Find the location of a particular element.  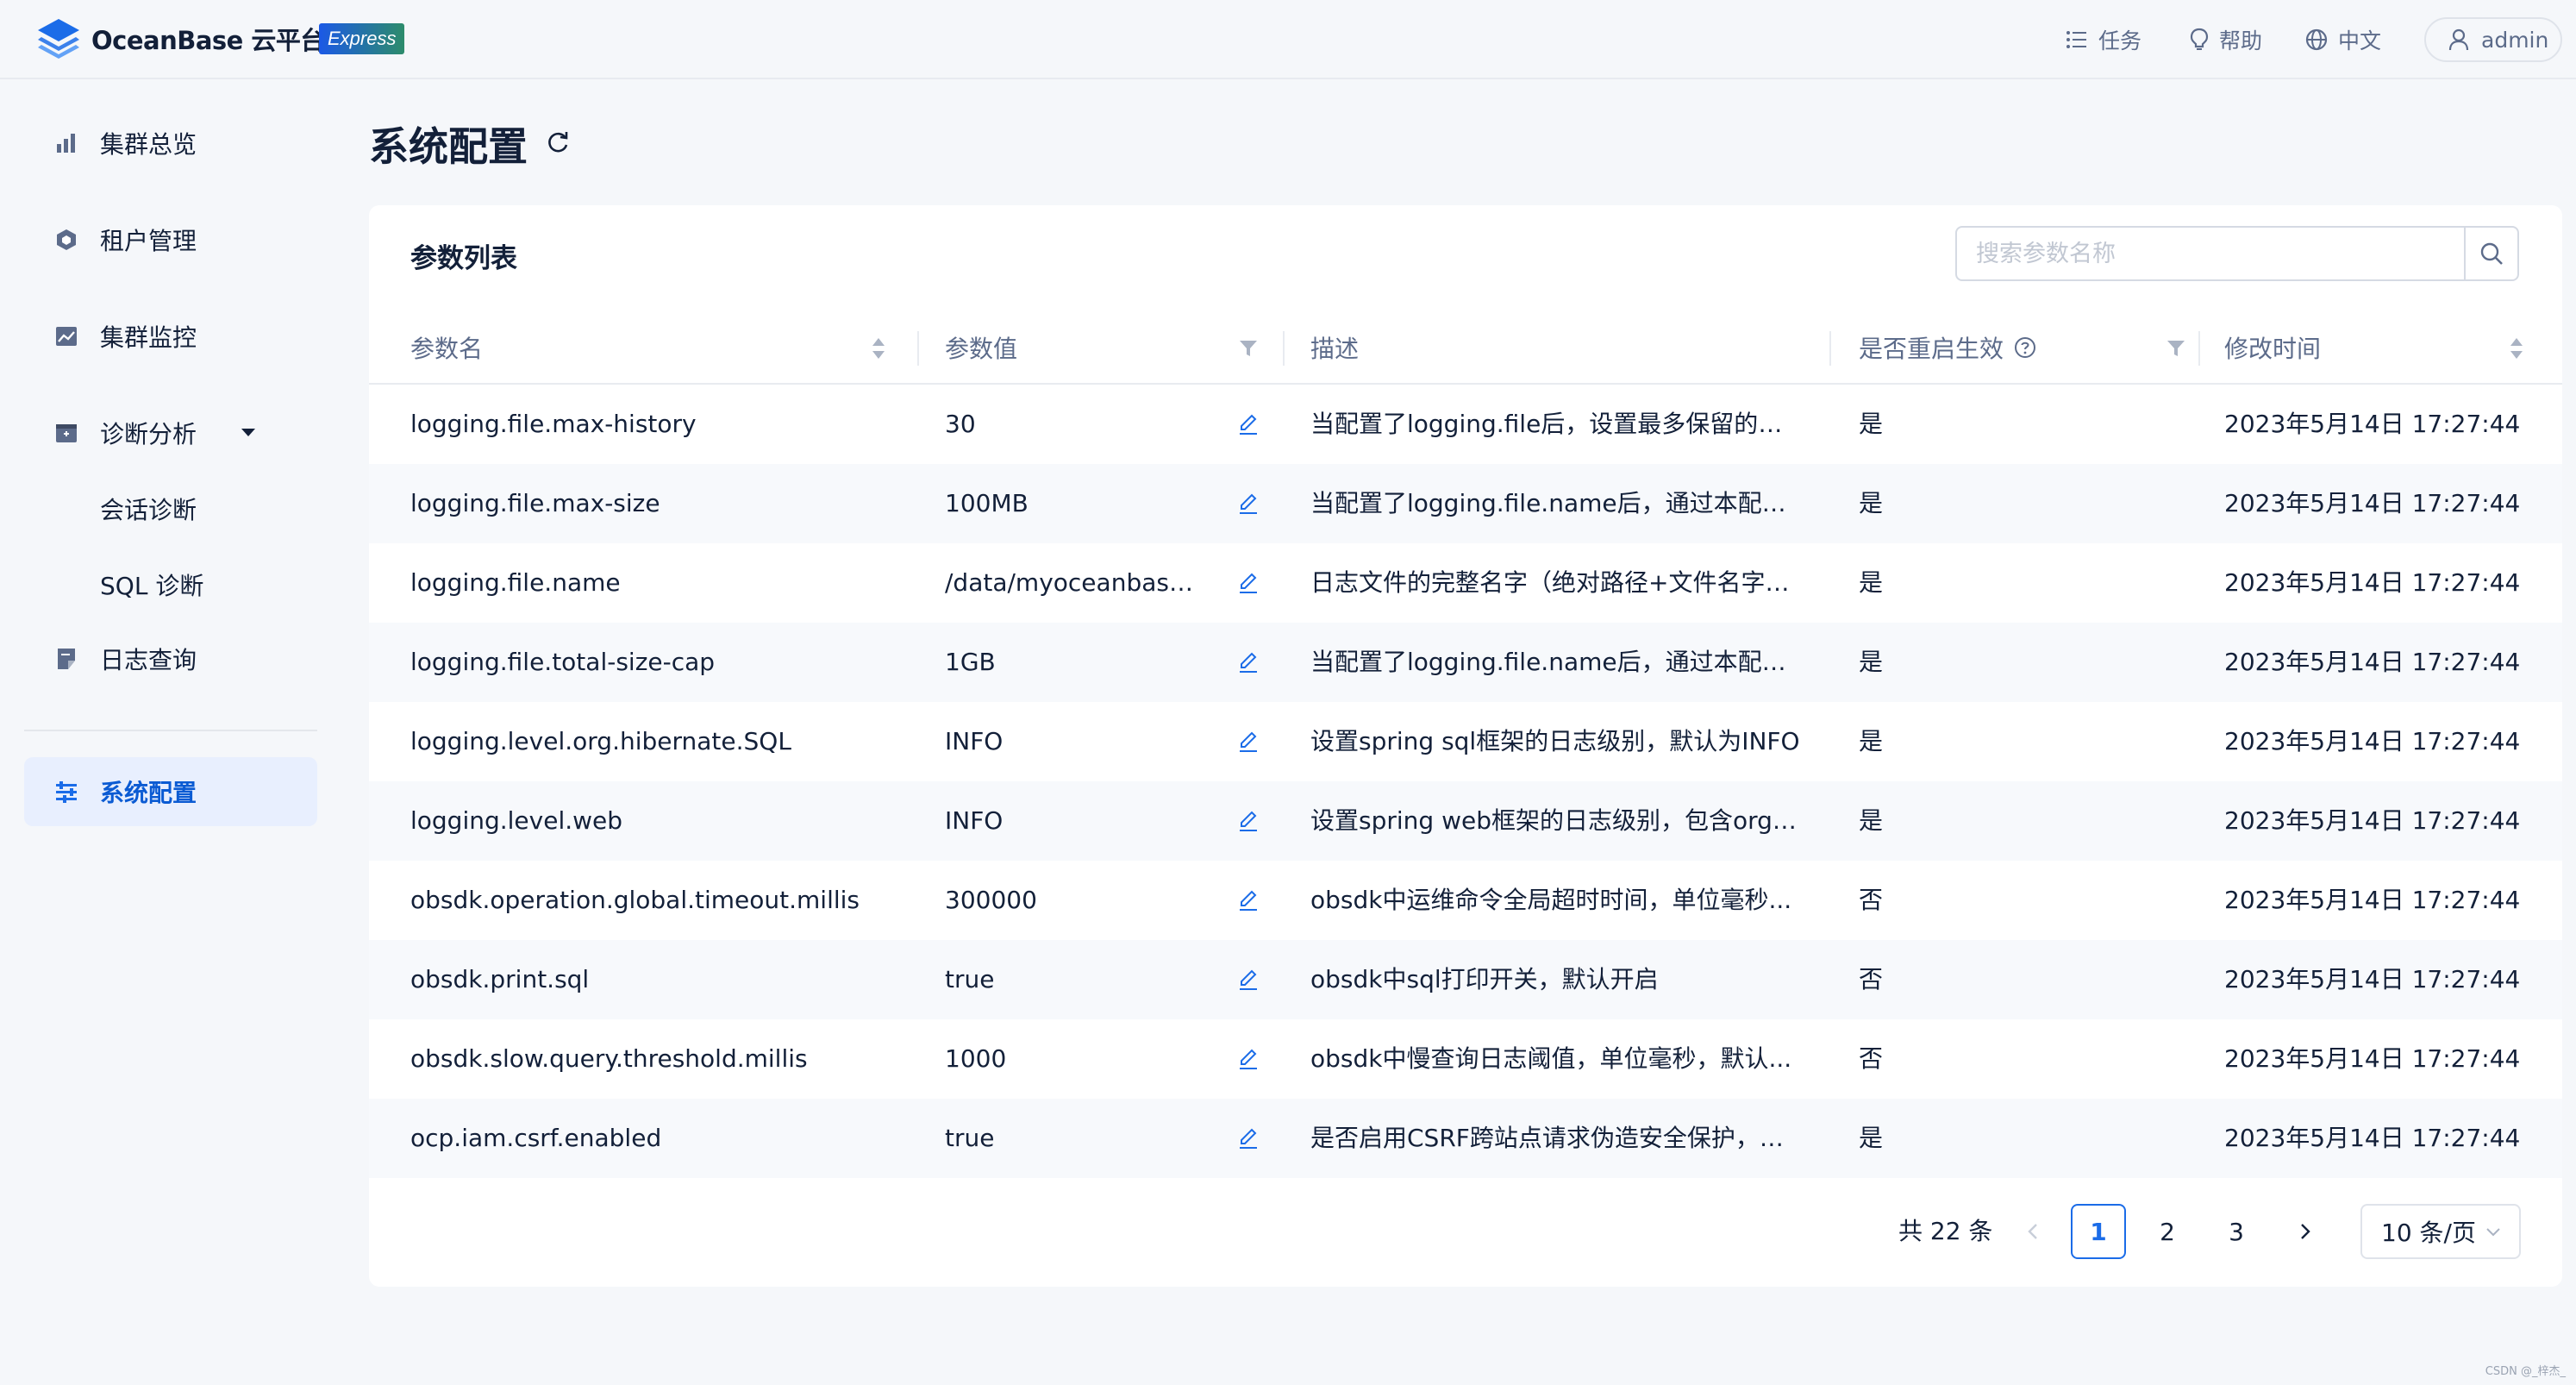

sidebar-item-label: 集群总览 is located at coordinates (148, 144).